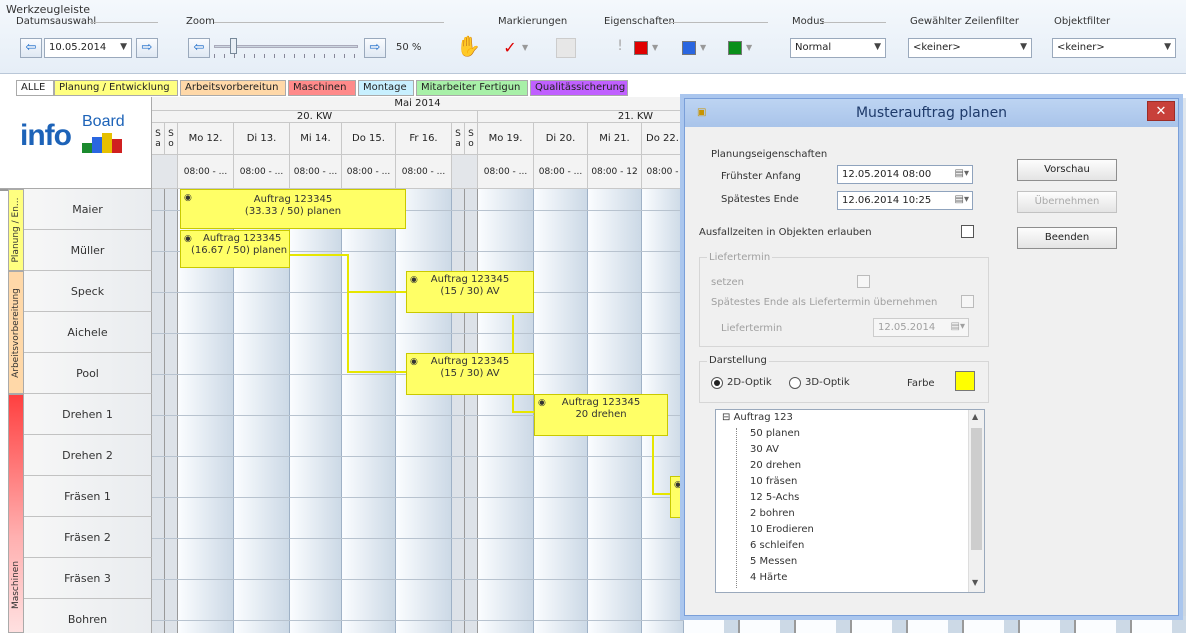 The height and width of the screenshot is (633, 1186). What do you see at coordinates (88, 414) in the screenshot?
I see `row-label-drehen-1: Drehen 1` at bounding box center [88, 414].